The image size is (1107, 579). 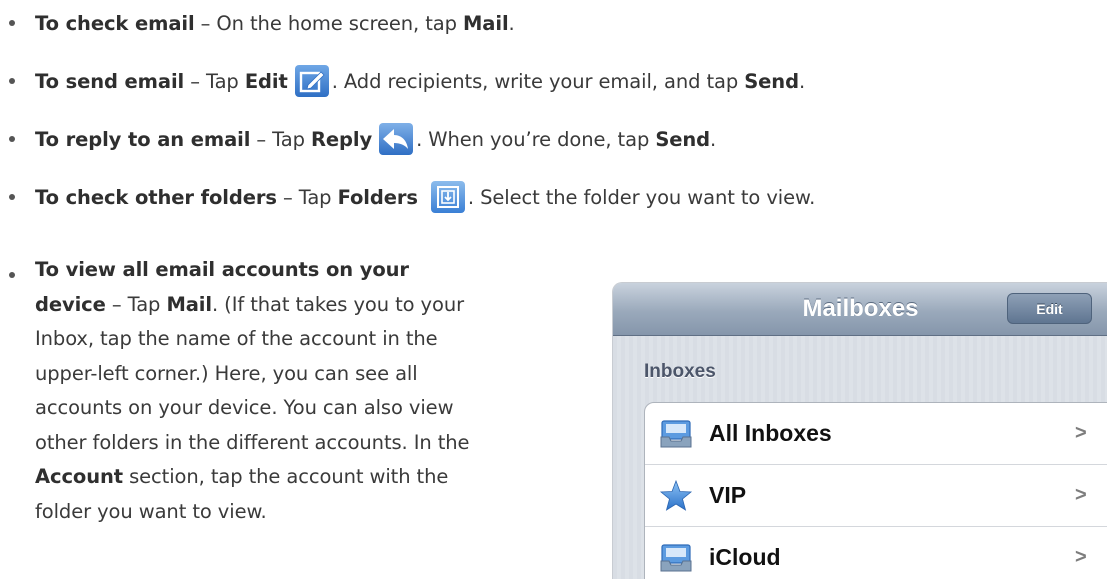 I want to click on mailbox-label: VIP, so click(x=728, y=495).